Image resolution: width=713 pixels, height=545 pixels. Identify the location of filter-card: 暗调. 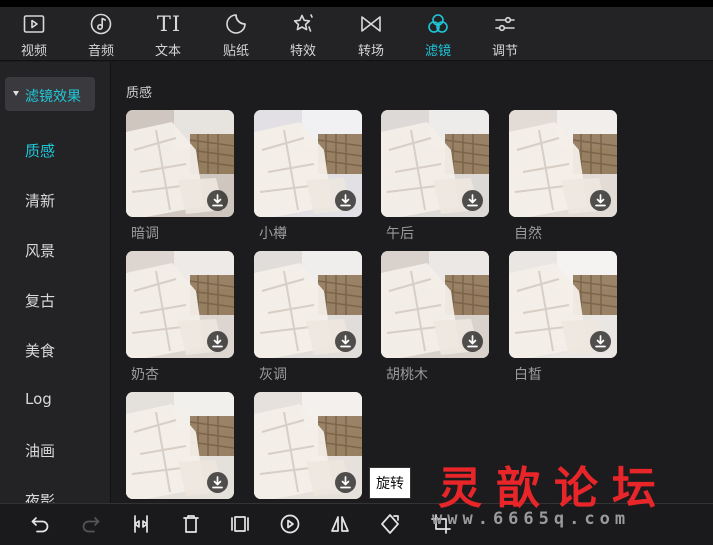
(180, 176).